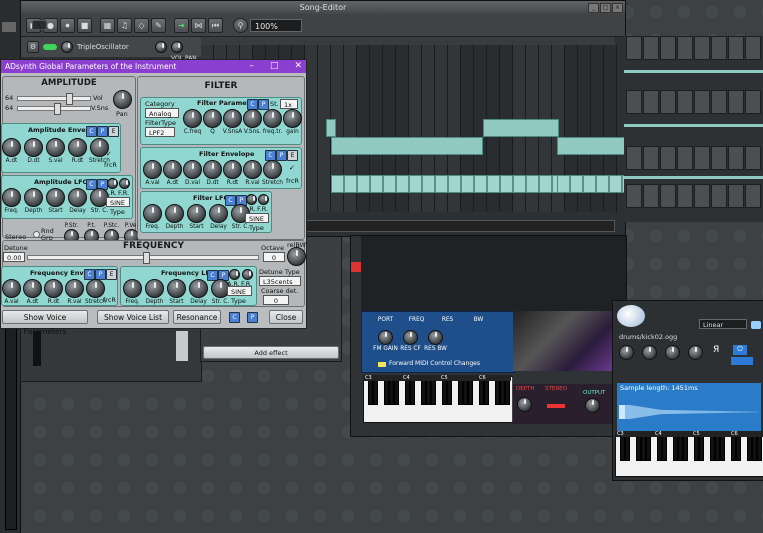 The height and width of the screenshot is (533, 763). Describe the element at coordinates (53, 292) in the screenshot. I see `freq-env-rdt-knob: R.dt` at that location.